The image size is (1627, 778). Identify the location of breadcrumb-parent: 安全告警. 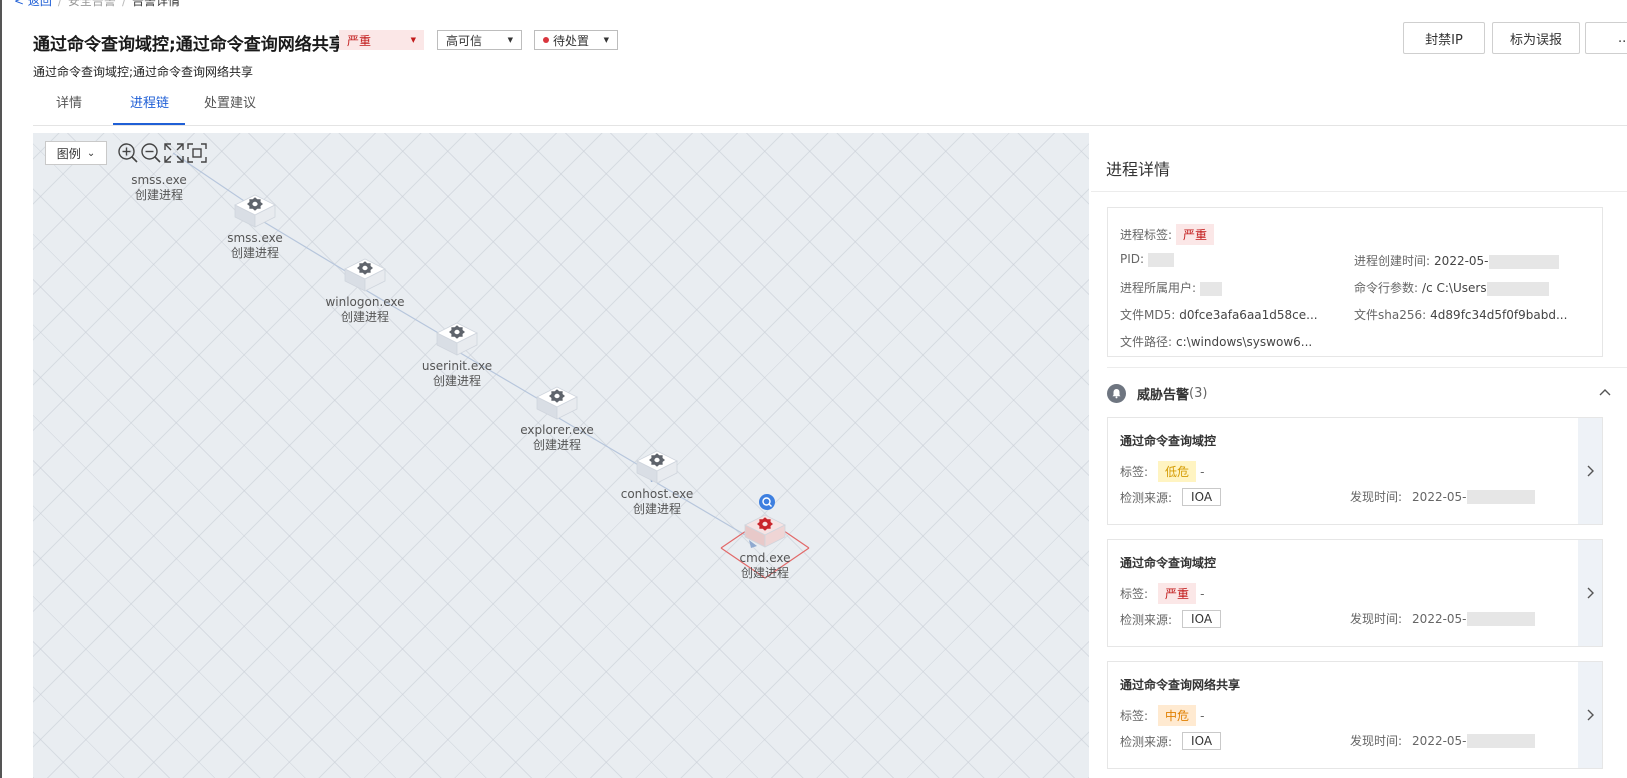
(92, 4).